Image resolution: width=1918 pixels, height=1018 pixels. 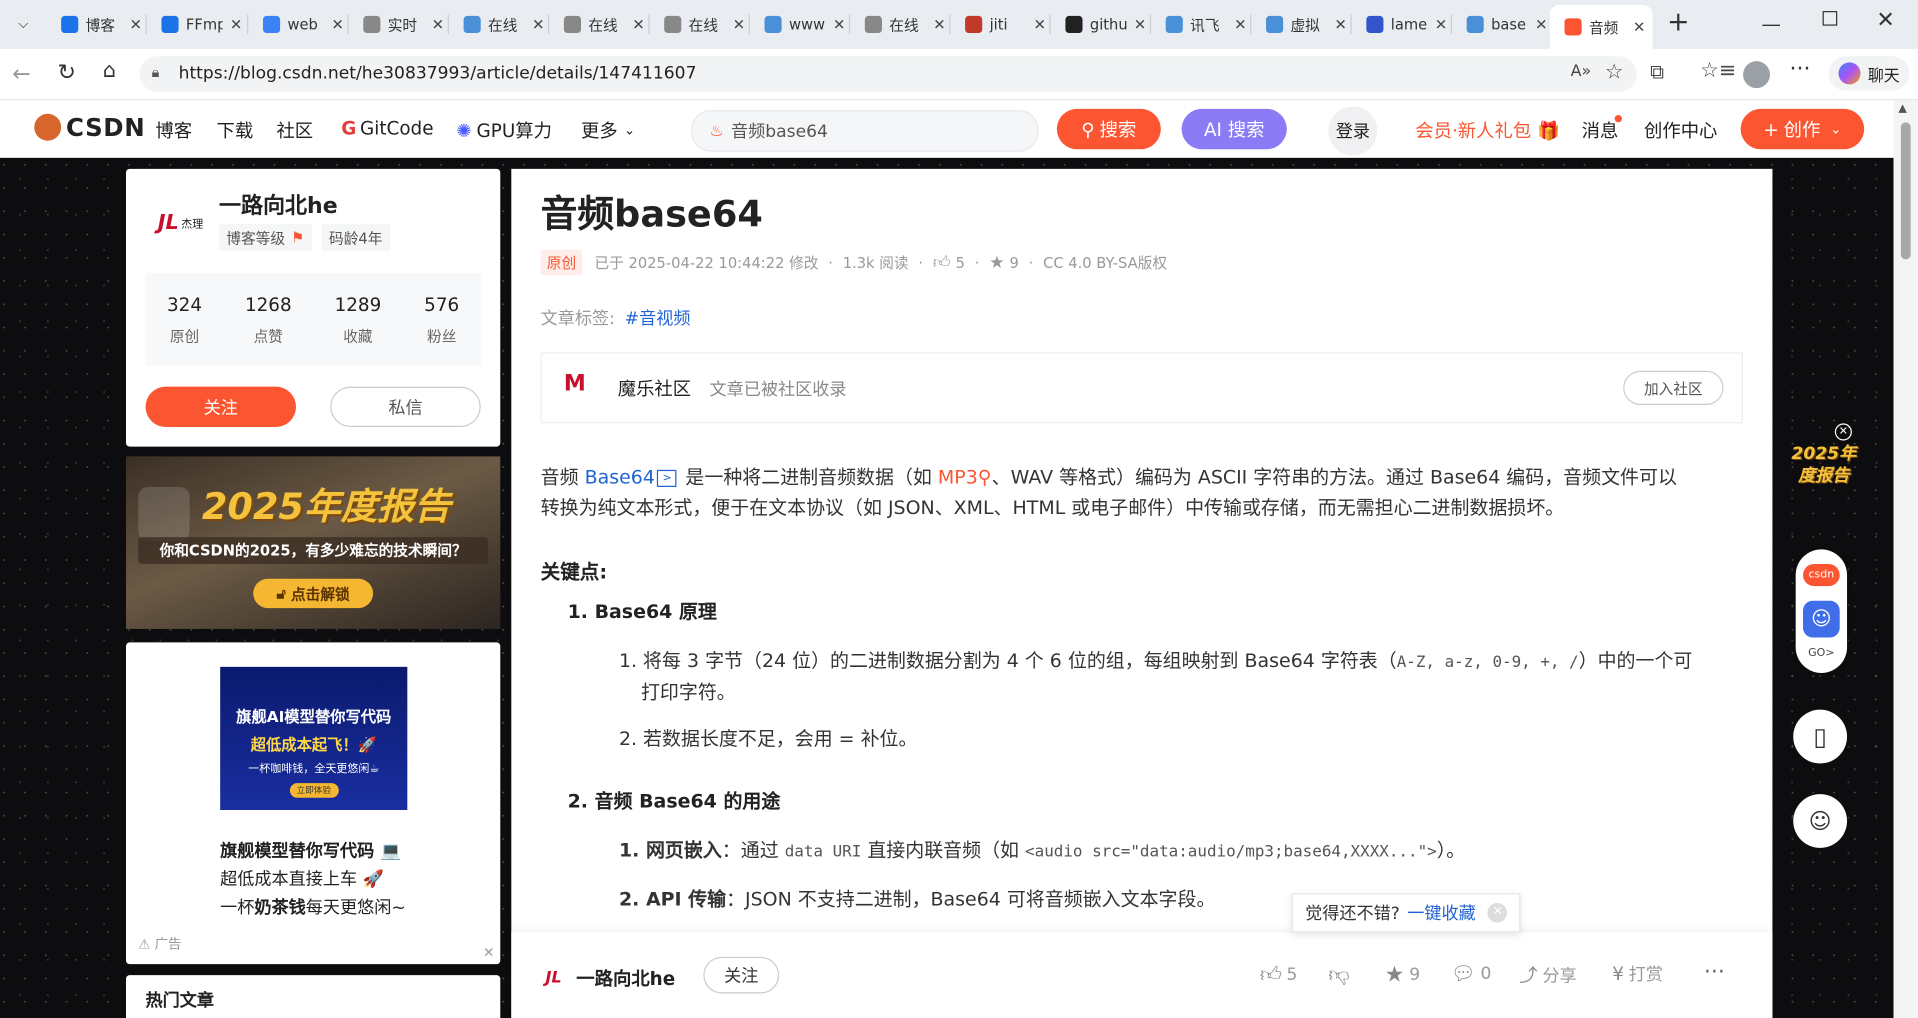 I want to click on license-text: CC 4.0 BY-SA版权, so click(x=1105, y=262).